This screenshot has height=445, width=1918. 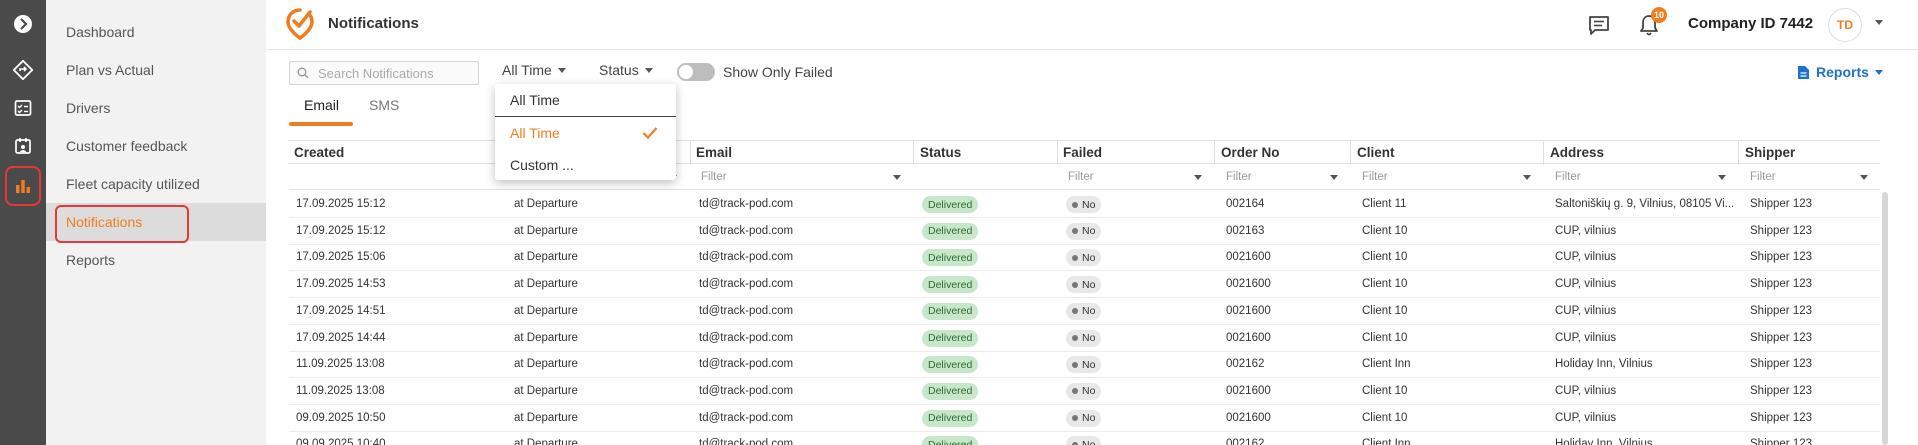 I want to click on chevron-right-icon, so click(x=23, y=24).